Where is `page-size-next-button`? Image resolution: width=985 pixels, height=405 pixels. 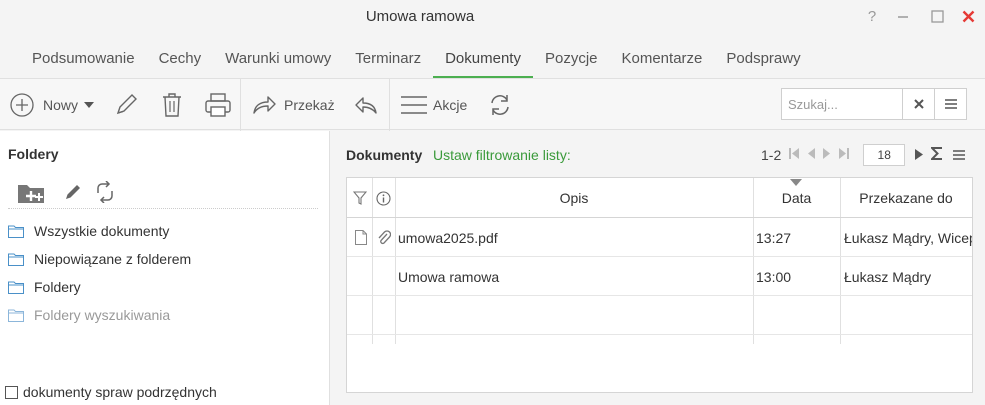
page-size-next-button is located at coordinates (919, 155).